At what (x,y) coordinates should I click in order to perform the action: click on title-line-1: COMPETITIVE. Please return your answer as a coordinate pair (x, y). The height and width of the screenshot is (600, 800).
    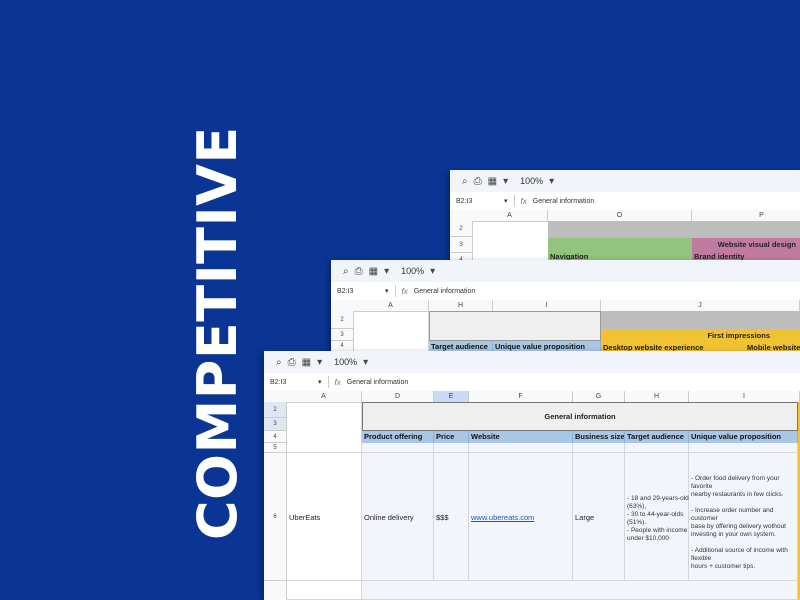
    Looking at the image, I should click on (218, 333).